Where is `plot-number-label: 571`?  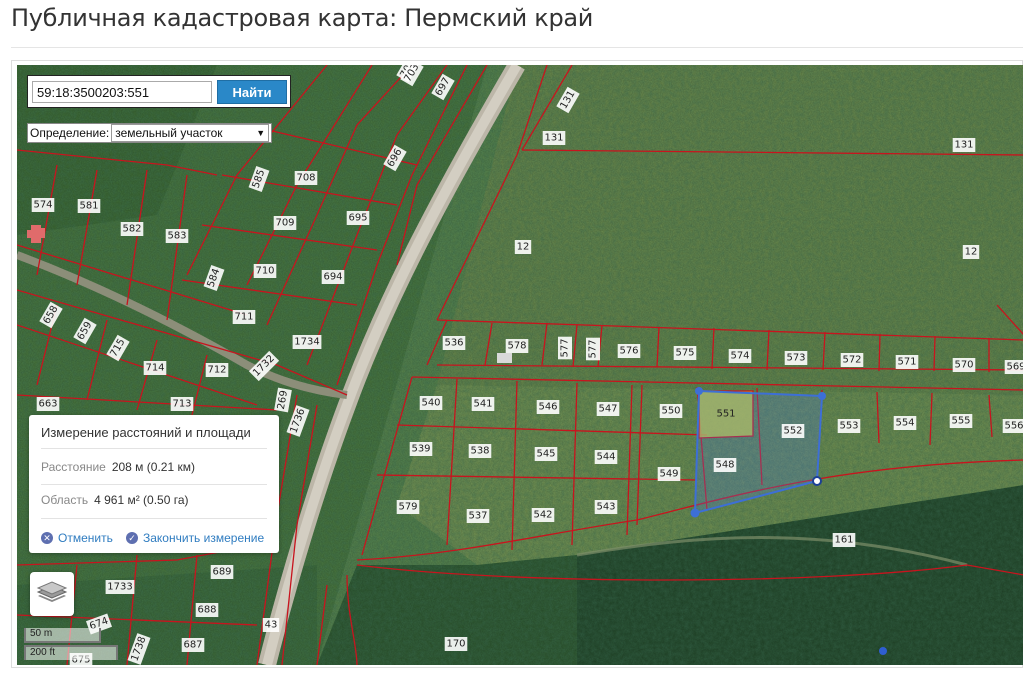 plot-number-label: 571 is located at coordinates (907, 362).